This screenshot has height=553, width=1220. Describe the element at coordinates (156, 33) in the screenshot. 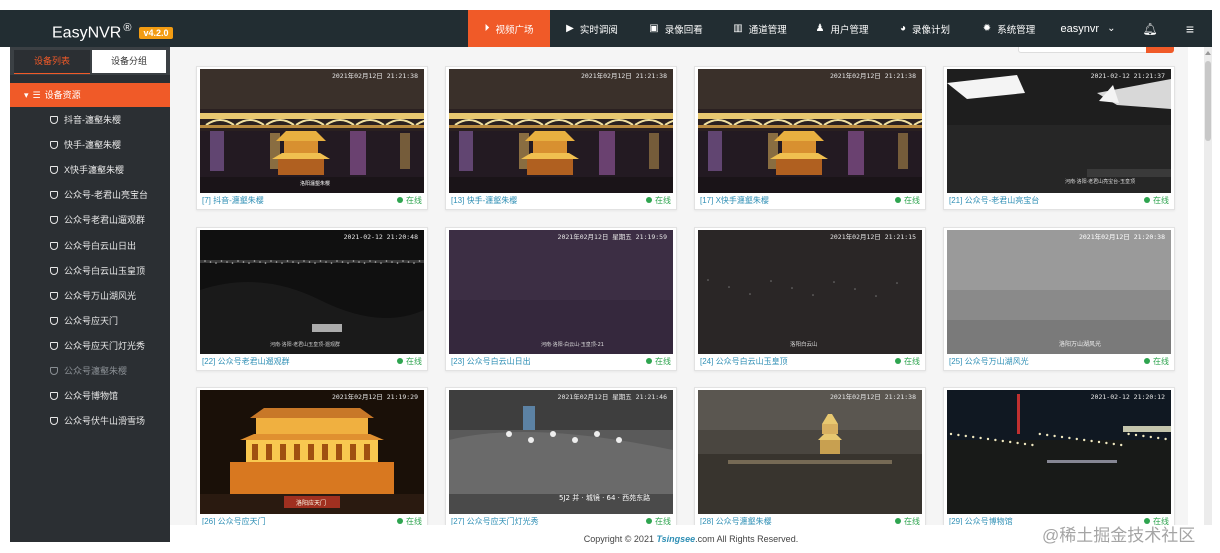

I see `version-badge: v4.2.0` at that location.